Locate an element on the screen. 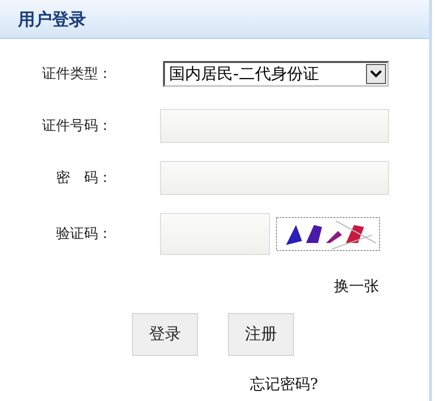 The width and height of the screenshot is (435, 401). field-label: 验证码： is located at coordinates (84, 234).